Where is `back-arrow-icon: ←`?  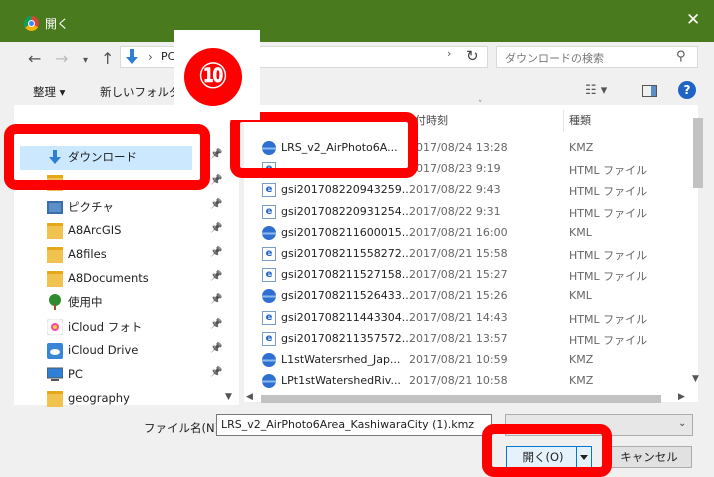 back-arrow-icon: ← is located at coordinates (34, 58).